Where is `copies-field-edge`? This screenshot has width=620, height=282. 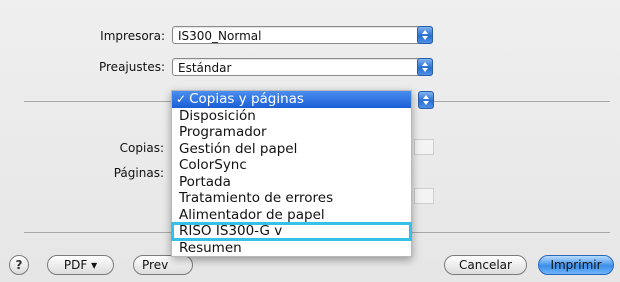 copies-field-edge is located at coordinates (424, 147).